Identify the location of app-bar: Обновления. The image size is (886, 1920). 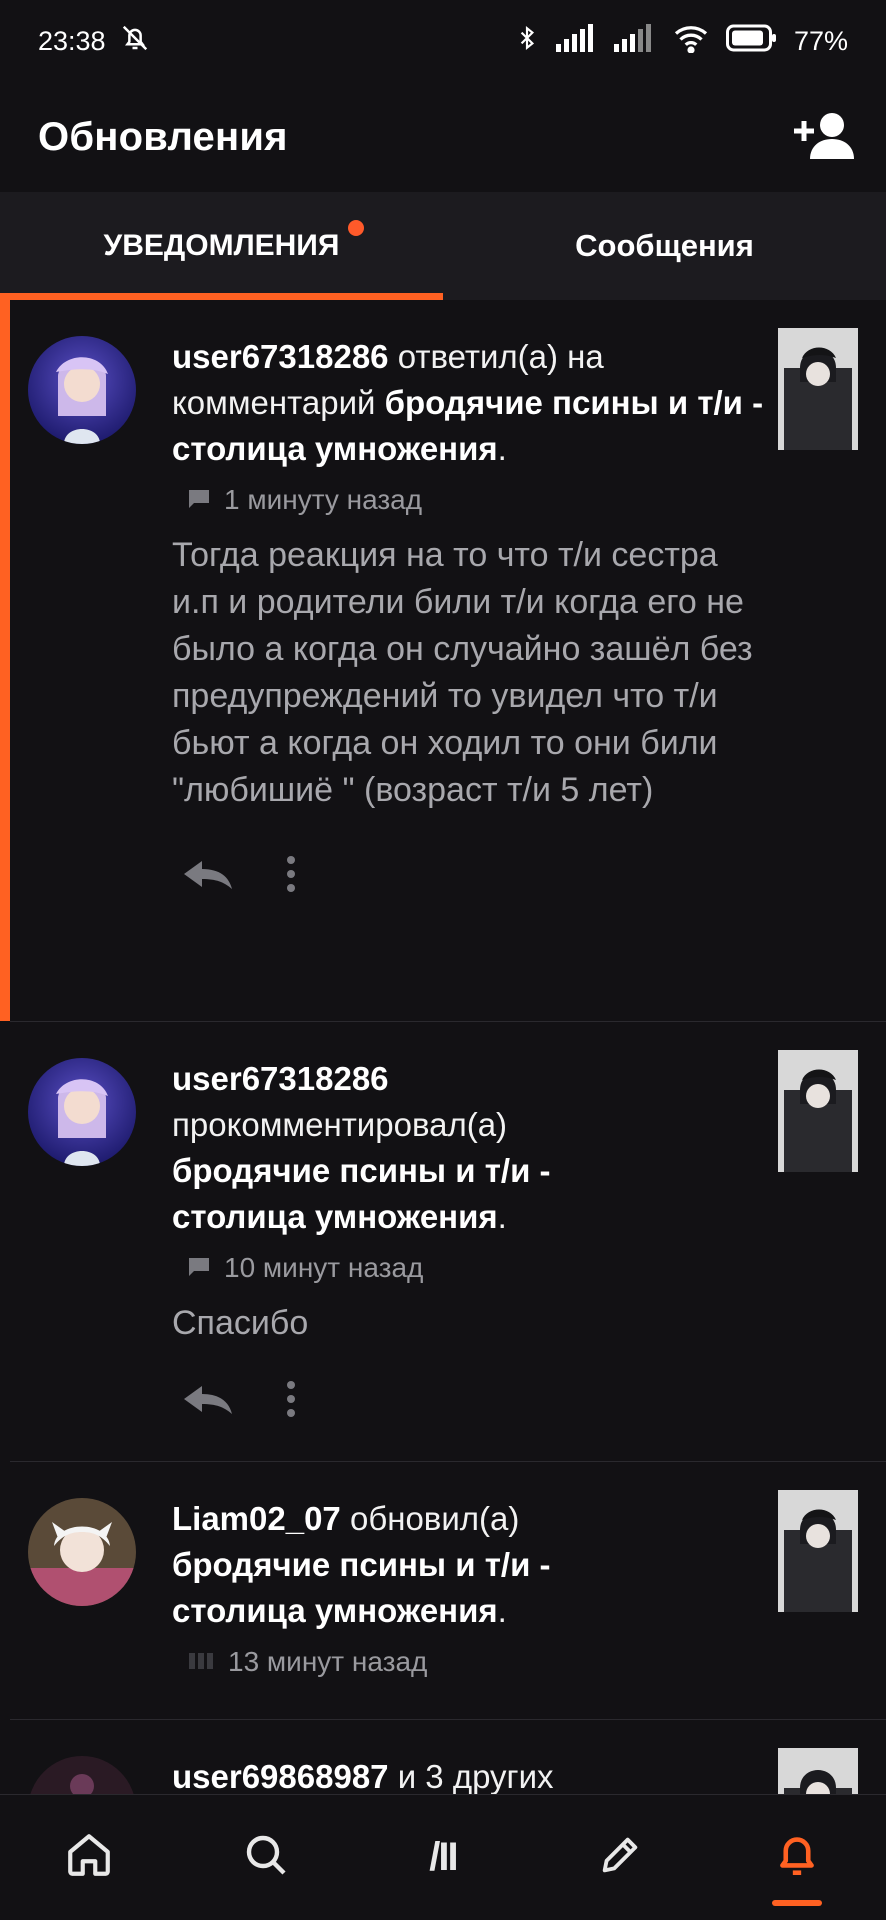
(443, 137).